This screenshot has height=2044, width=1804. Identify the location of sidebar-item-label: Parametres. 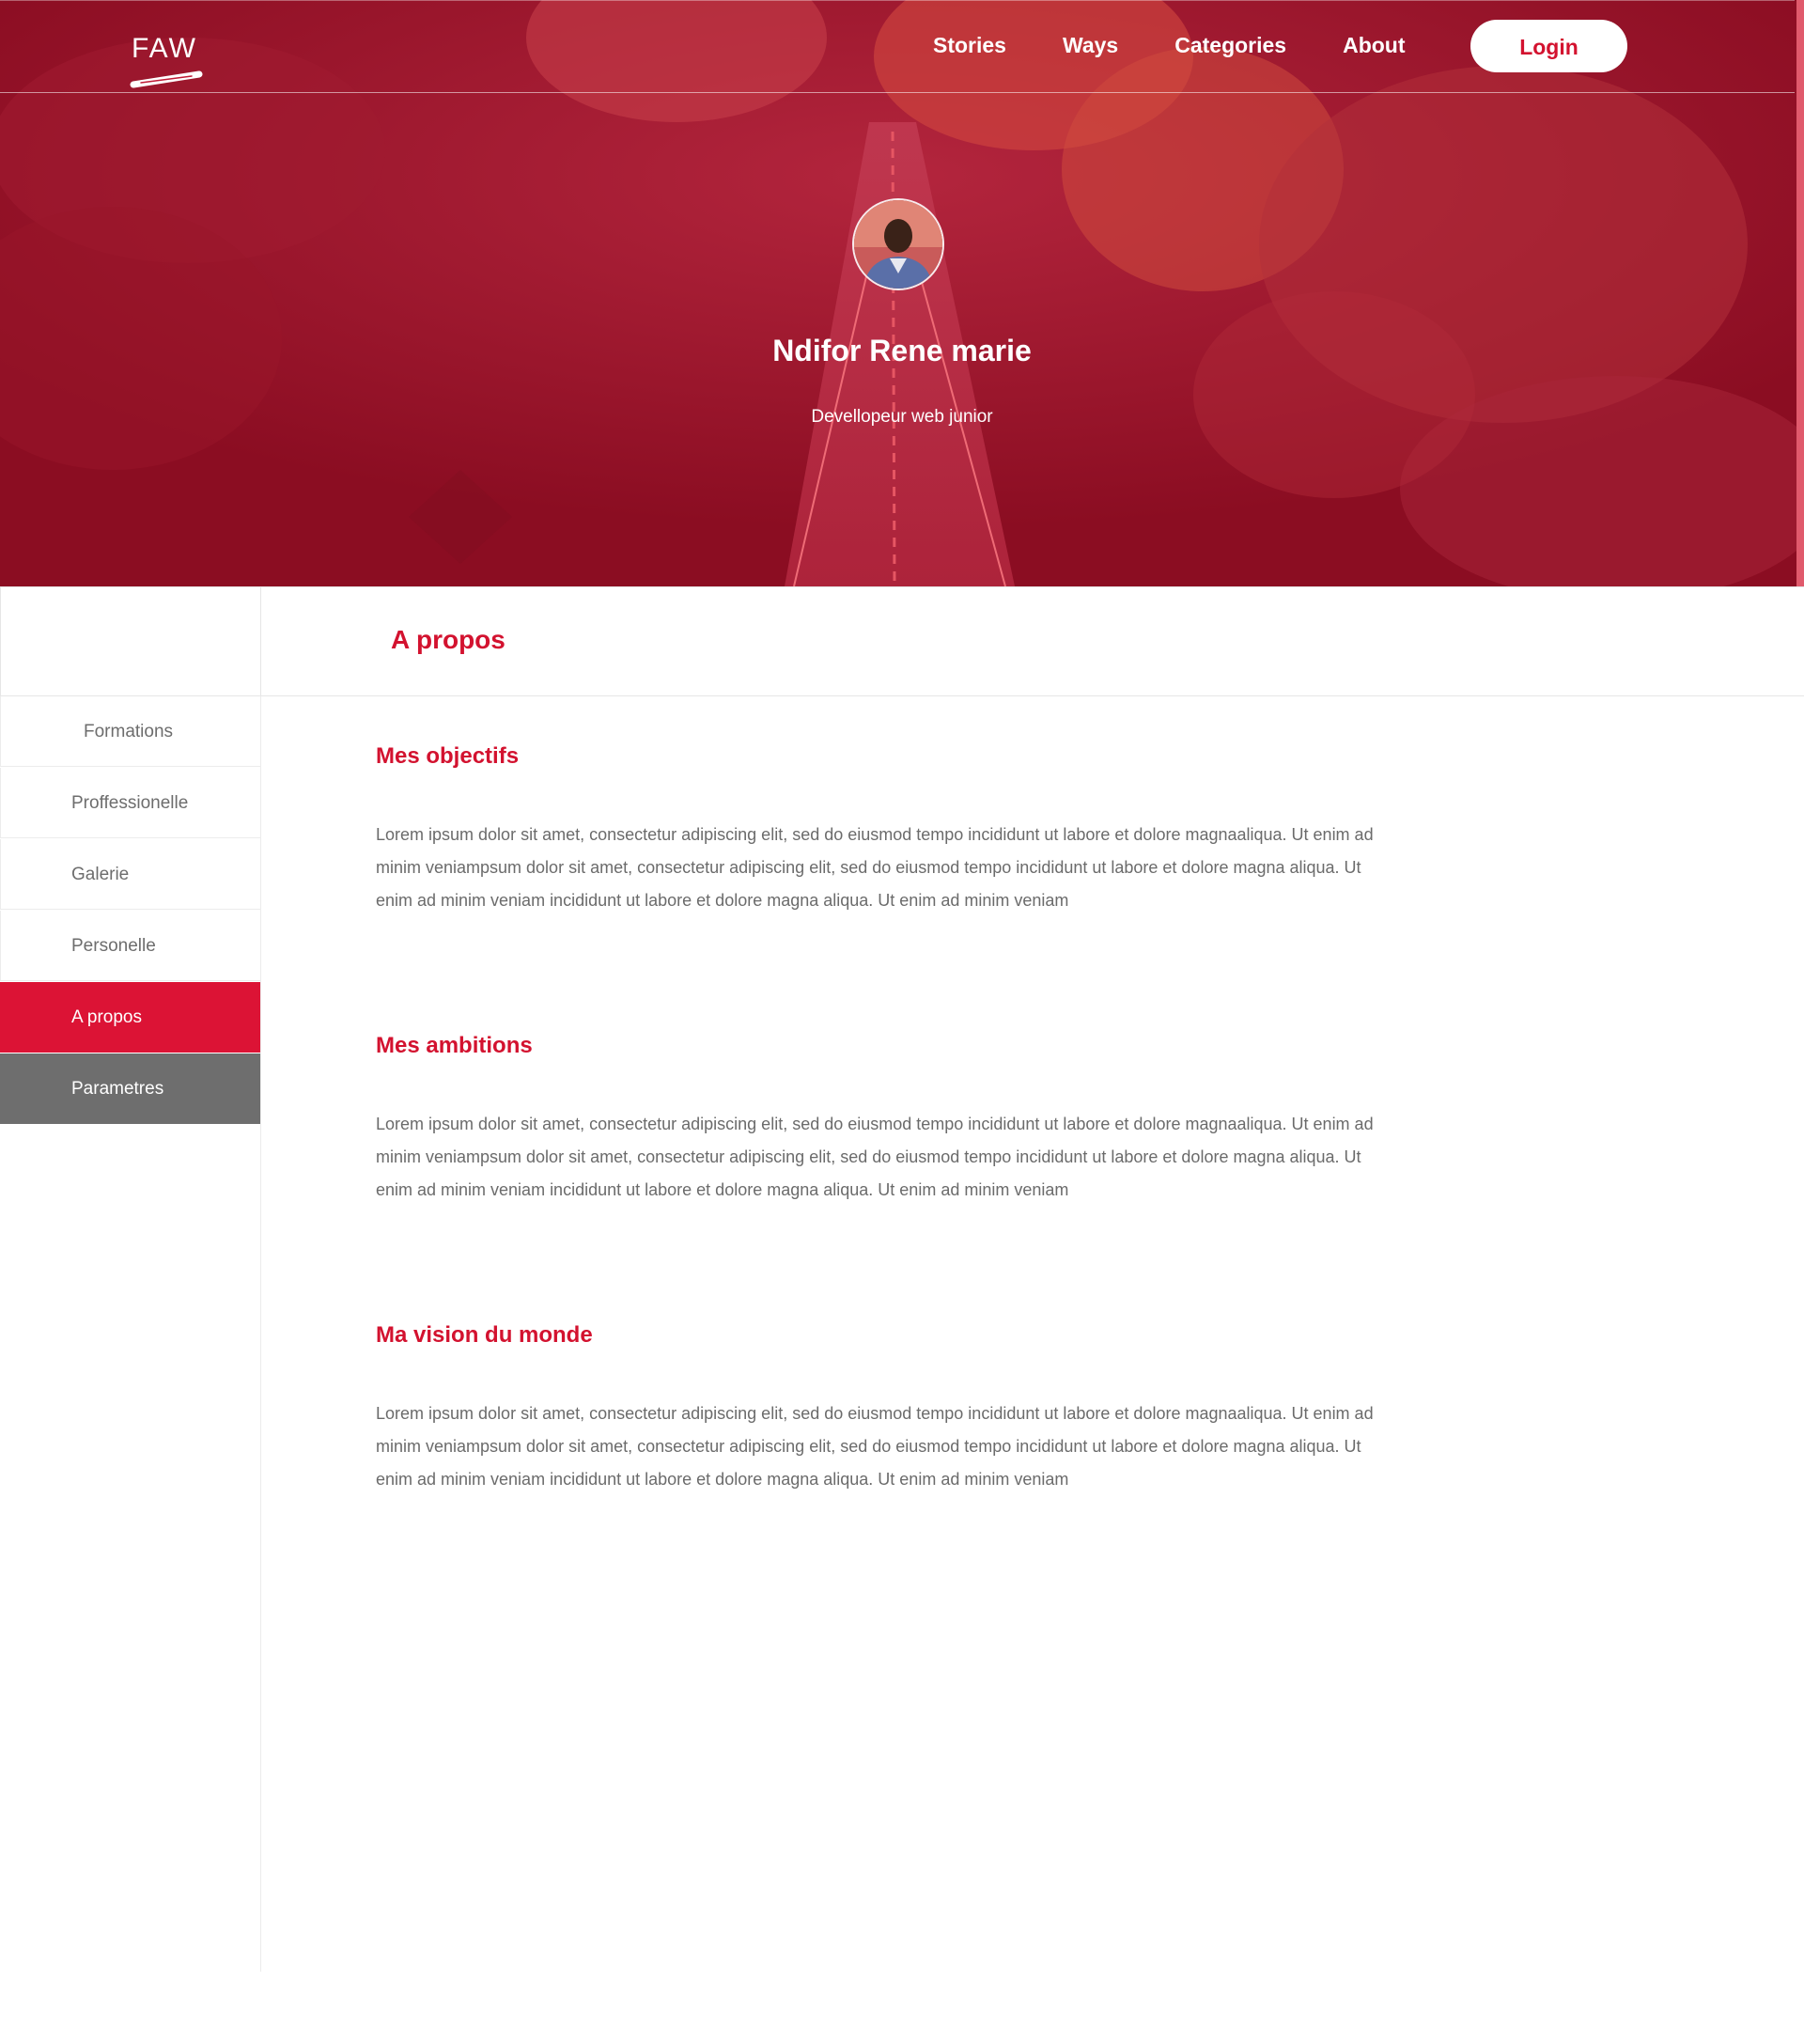
(117, 1089).